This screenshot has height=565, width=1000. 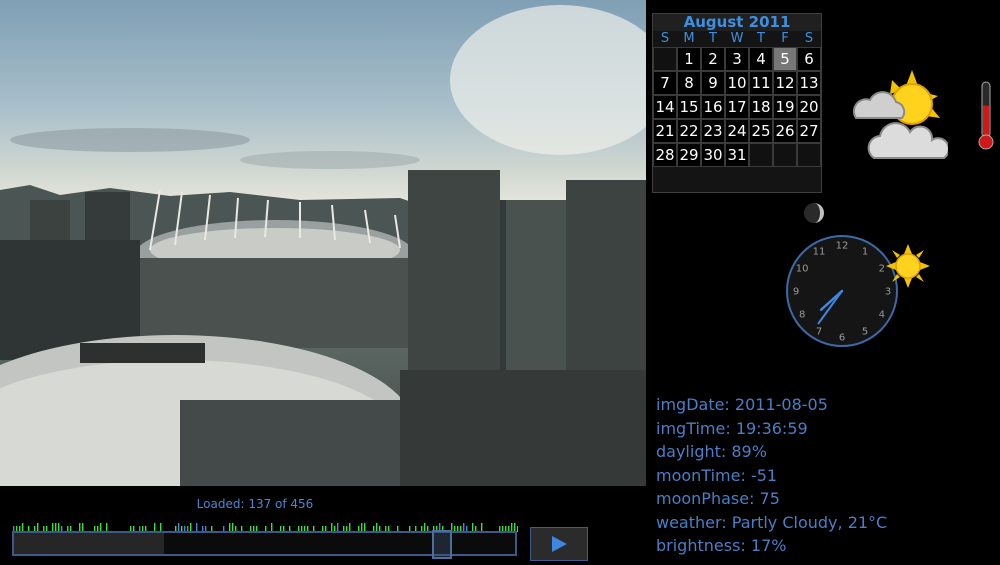 I want to click on calendar-day: 23, so click(x=713, y=131).